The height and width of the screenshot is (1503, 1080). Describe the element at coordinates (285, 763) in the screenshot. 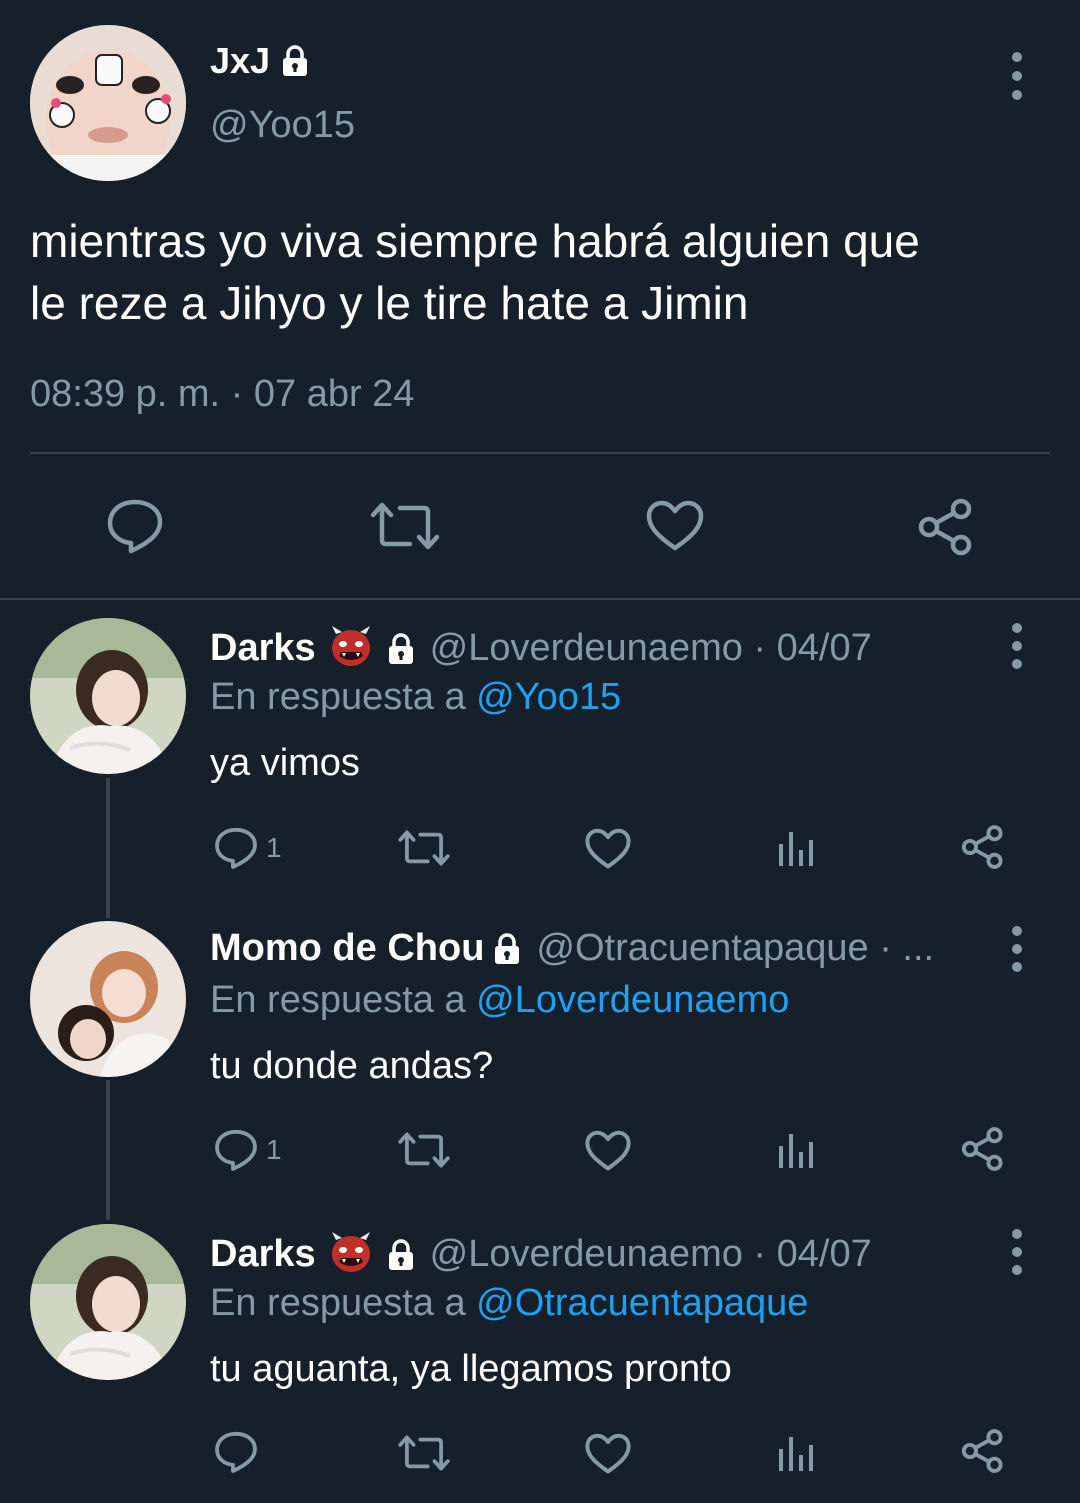

I see `reply-text: ya vimos` at that location.